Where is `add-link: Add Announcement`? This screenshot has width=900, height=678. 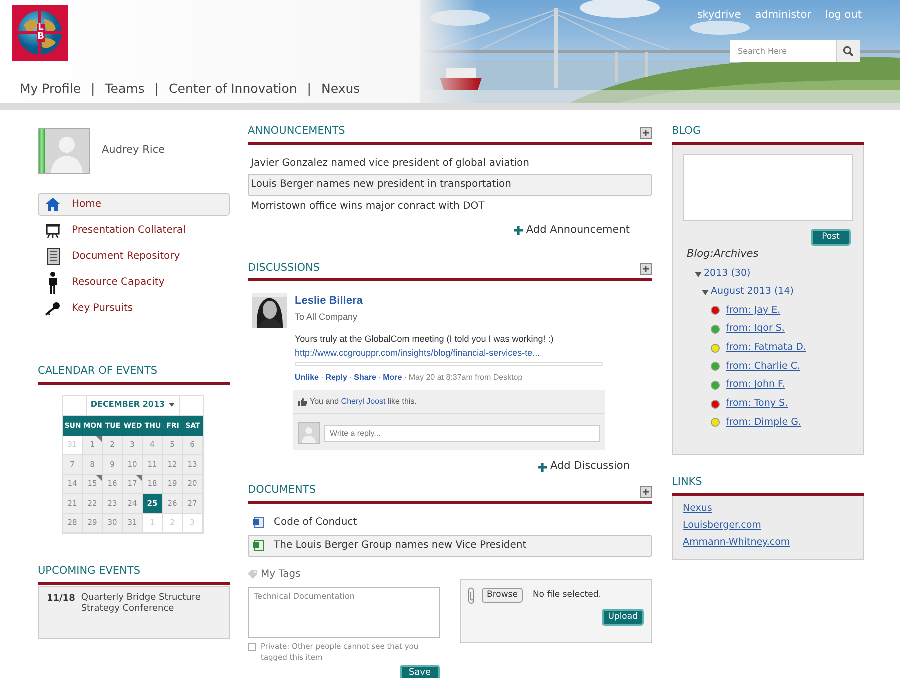 add-link: Add Announcement is located at coordinates (572, 230).